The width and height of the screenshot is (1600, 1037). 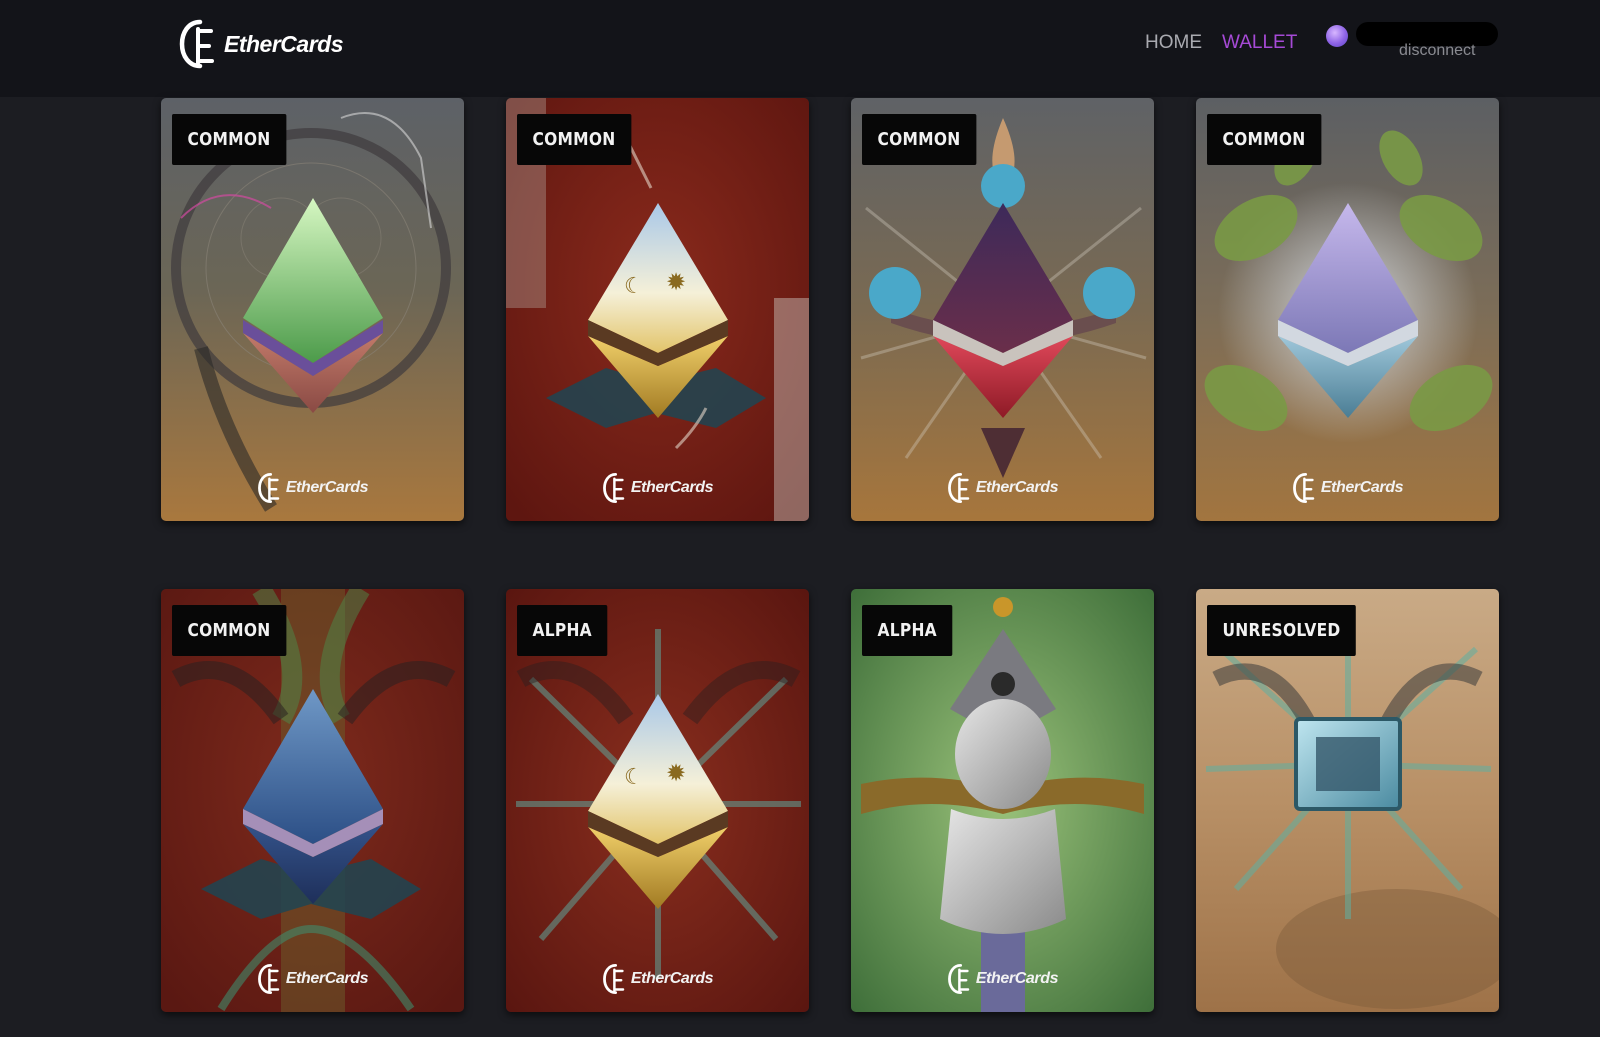 What do you see at coordinates (1282, 630) in the screenshot?
I see `rarity-badge: UNRESOLVED` at bounding box center [1282, 630].